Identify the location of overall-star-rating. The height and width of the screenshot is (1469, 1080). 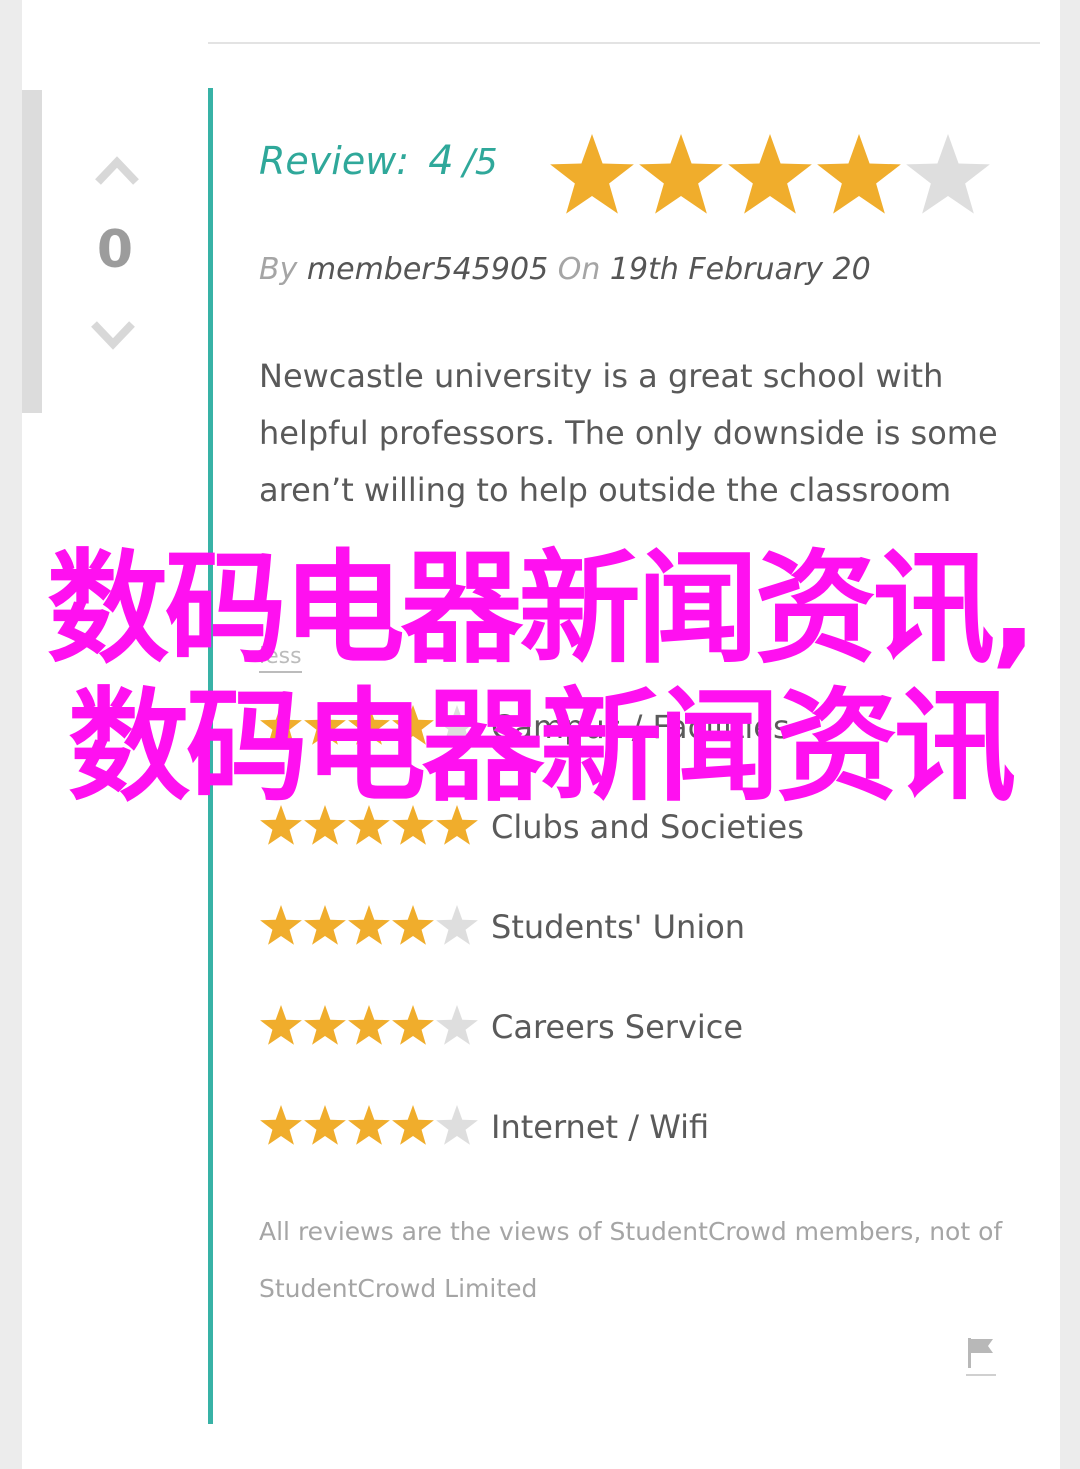
(770, 174).